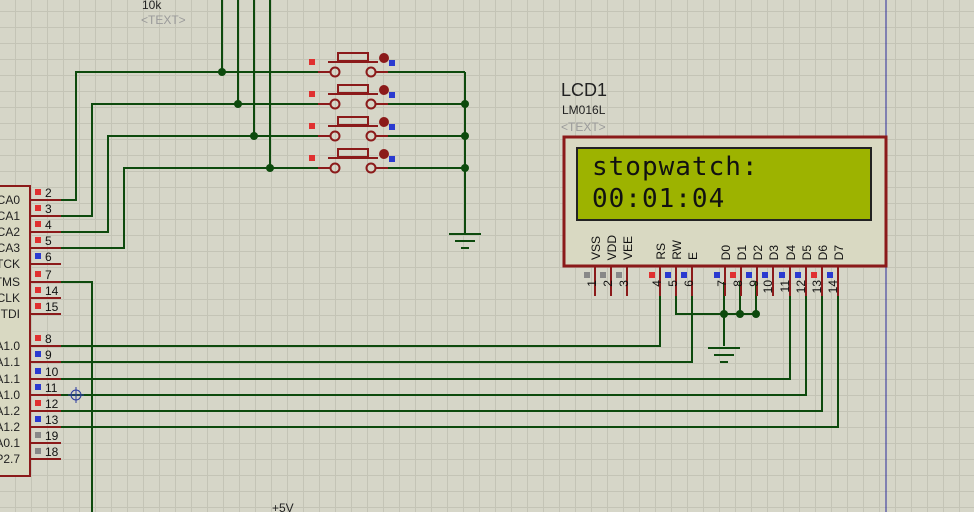 This screenshot has width=974, height=512. Describe the element at coordinates (48, 355) in the screenshot. I see `mcu-pin-number: 9` at that location.